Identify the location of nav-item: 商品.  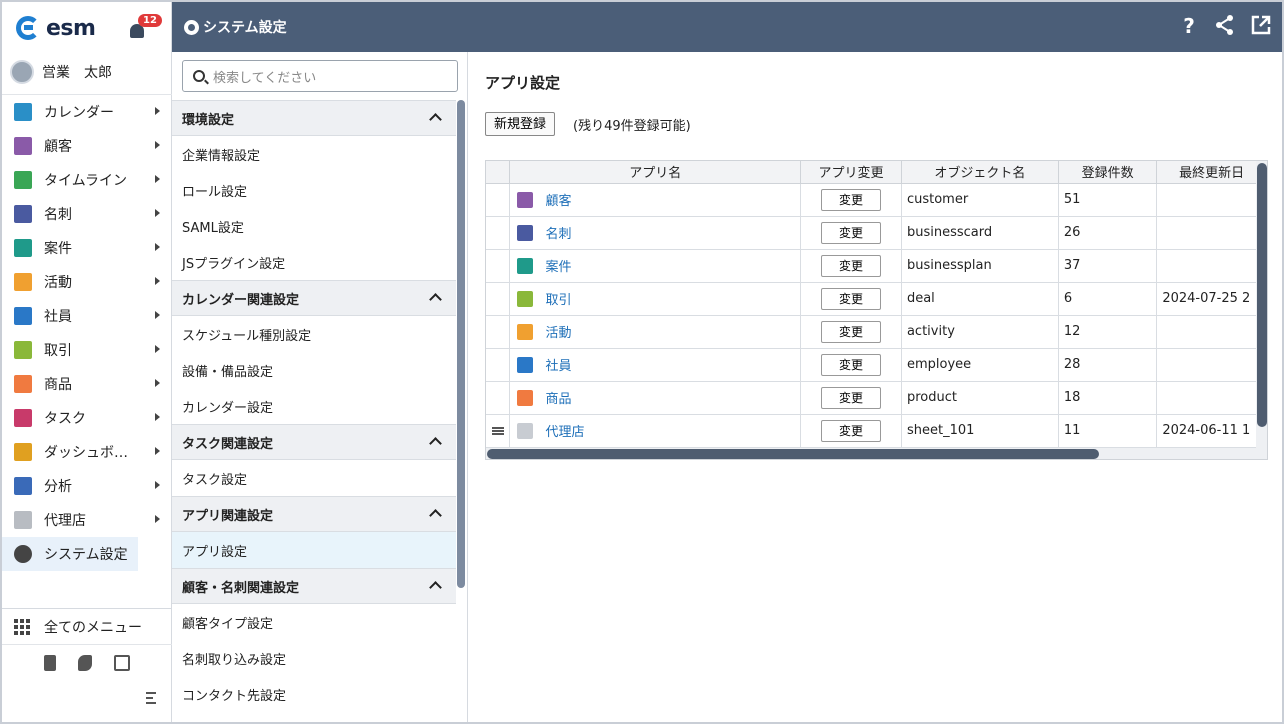
(87, 384).